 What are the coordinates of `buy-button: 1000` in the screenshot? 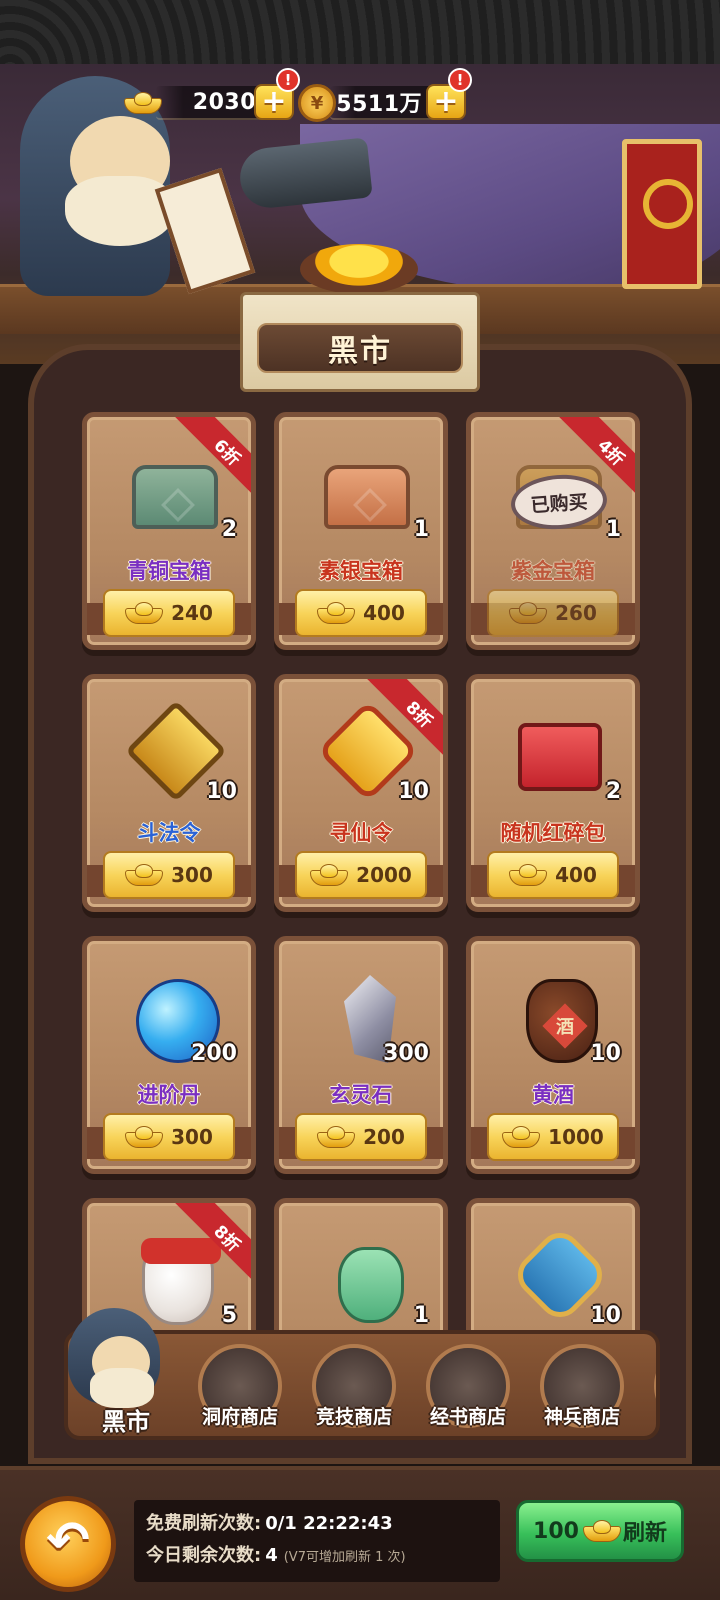 It's located at (553, 1137).